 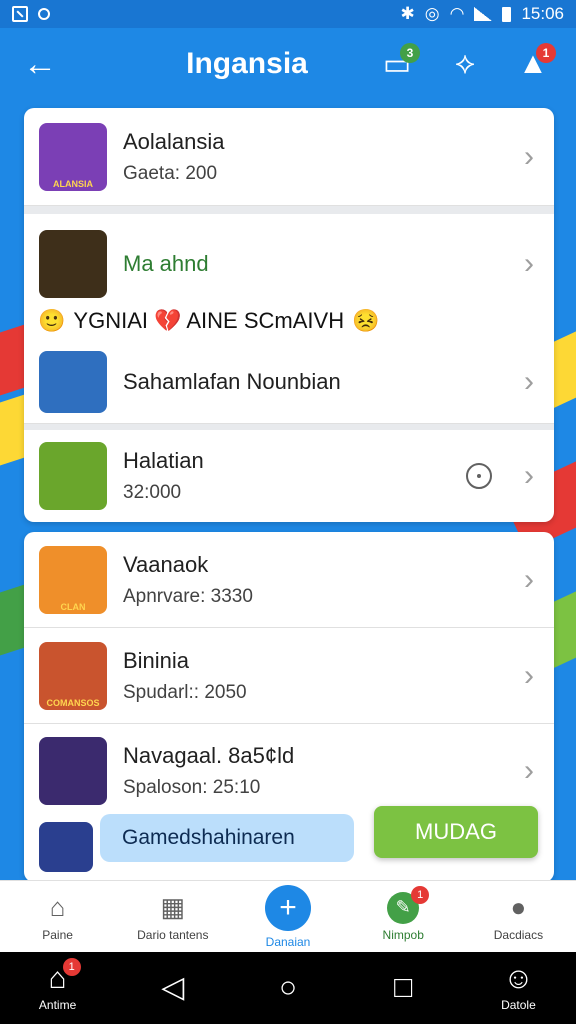 I want to click on promo-text: YGNIAI 💔 AINE SCmAIVH, so click(x=209, y=320).